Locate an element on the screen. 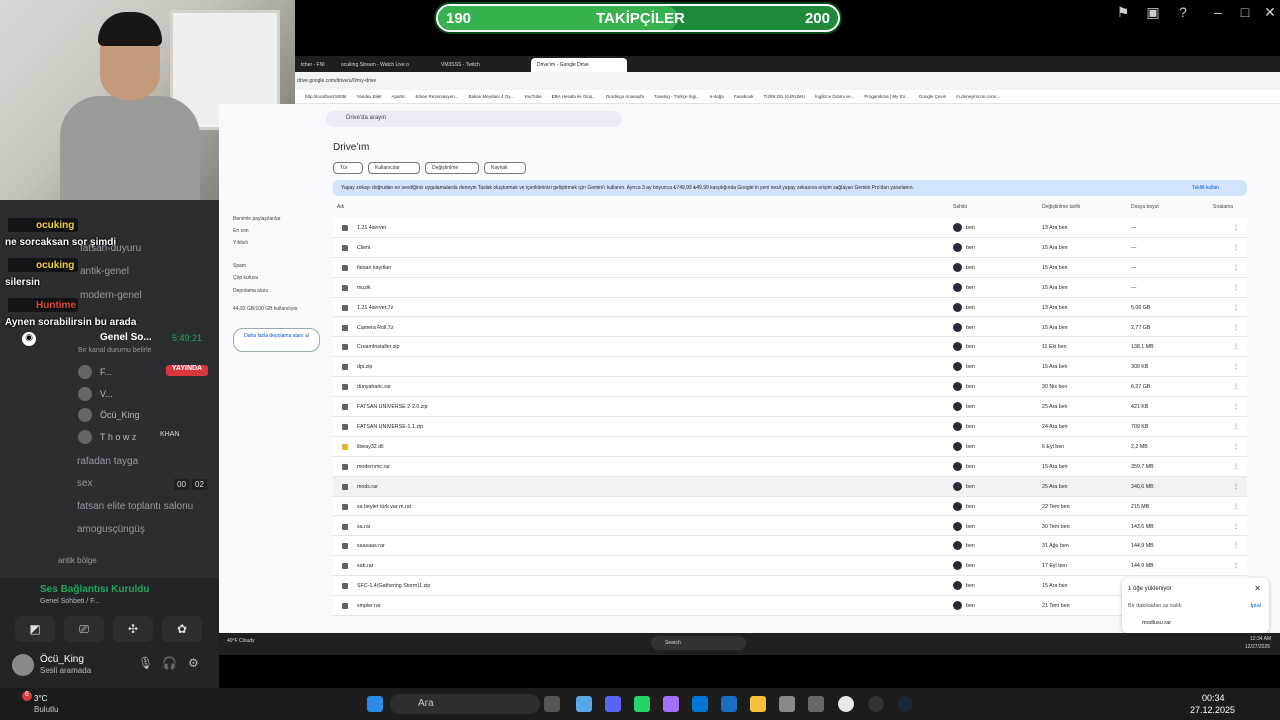  file-name: 1.21.4server is located at coordinates (371, 228).